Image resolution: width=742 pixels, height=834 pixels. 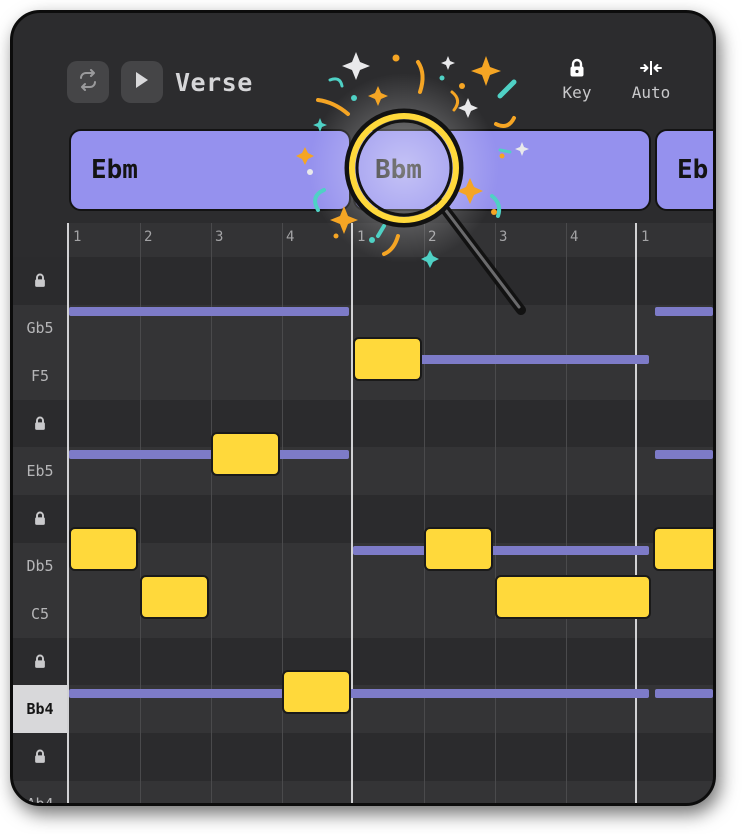 I want to click on auto-button: Auto, so click(x=651, y=78).